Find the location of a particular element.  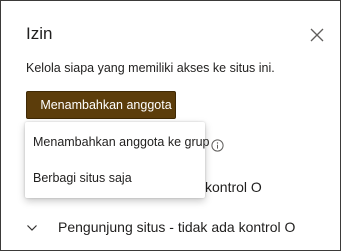

close-icon is located at coordinates (317, 35).